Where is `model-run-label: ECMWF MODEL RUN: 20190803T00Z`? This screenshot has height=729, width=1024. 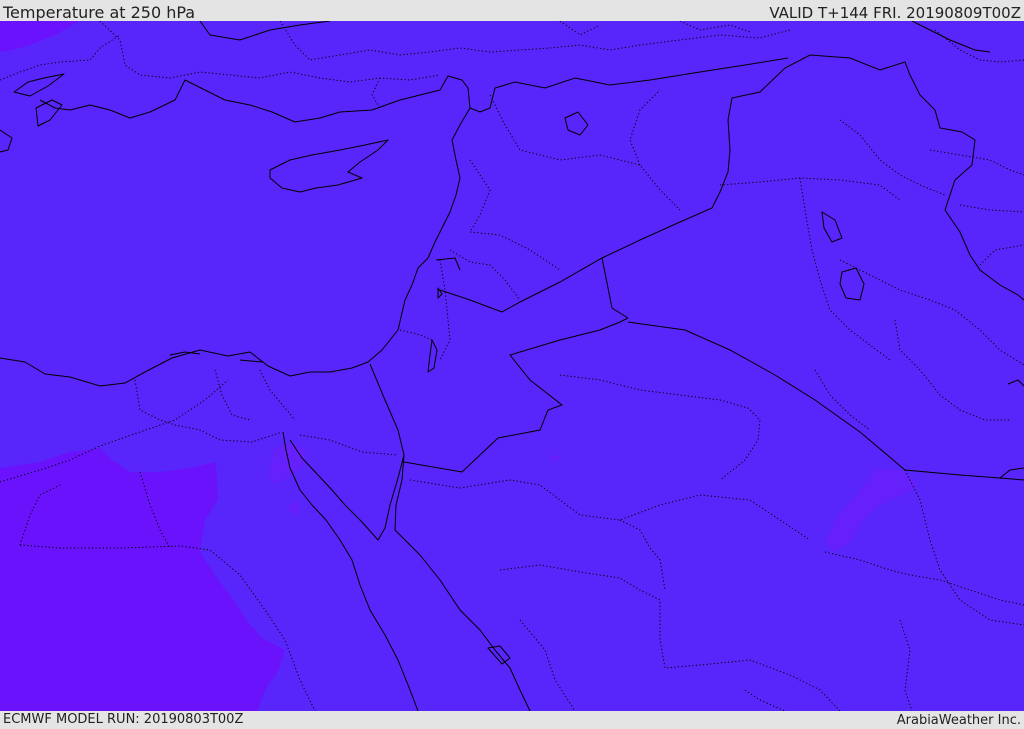
model-run-label: ECMWF MODEL RUN: 20190803T00Z is located at coordinates (123, 719).